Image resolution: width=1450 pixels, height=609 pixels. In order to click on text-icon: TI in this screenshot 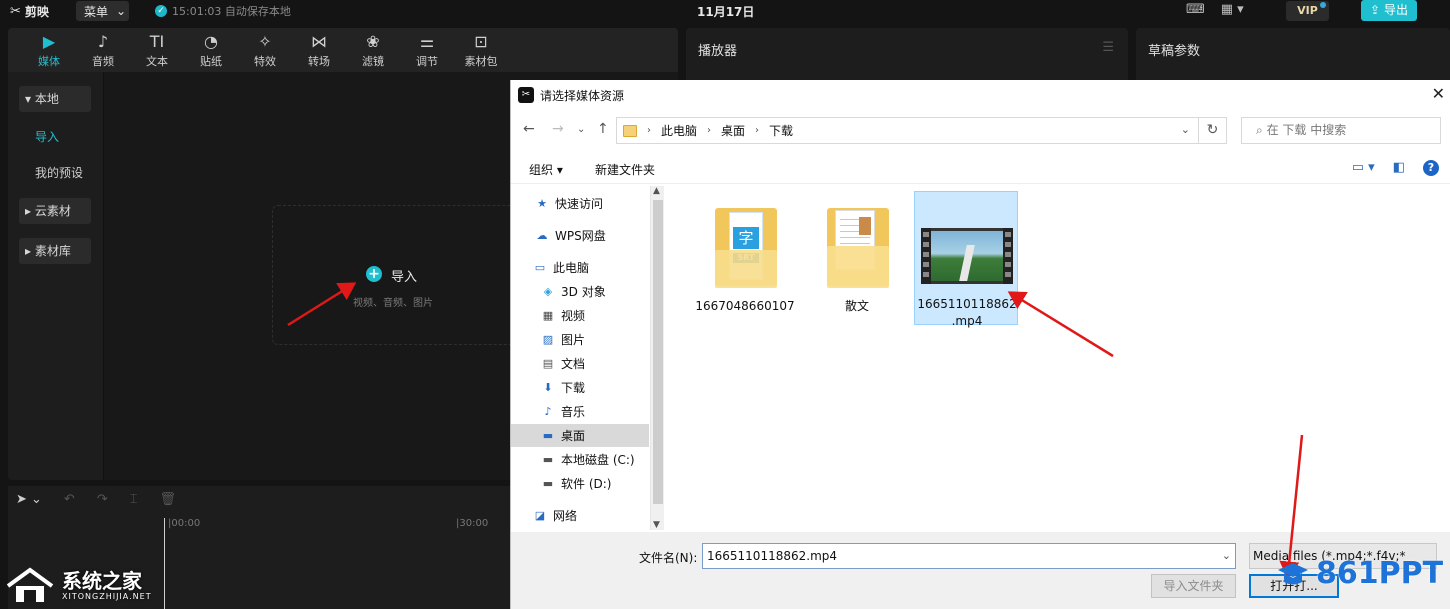, I will do `click(157, 41)`.